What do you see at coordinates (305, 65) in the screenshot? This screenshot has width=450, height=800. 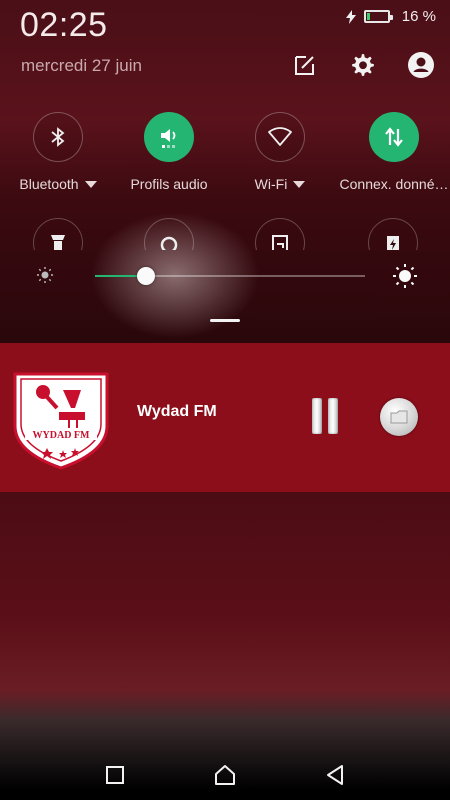 I see `edit-icon` at bounding box center [305, 65].